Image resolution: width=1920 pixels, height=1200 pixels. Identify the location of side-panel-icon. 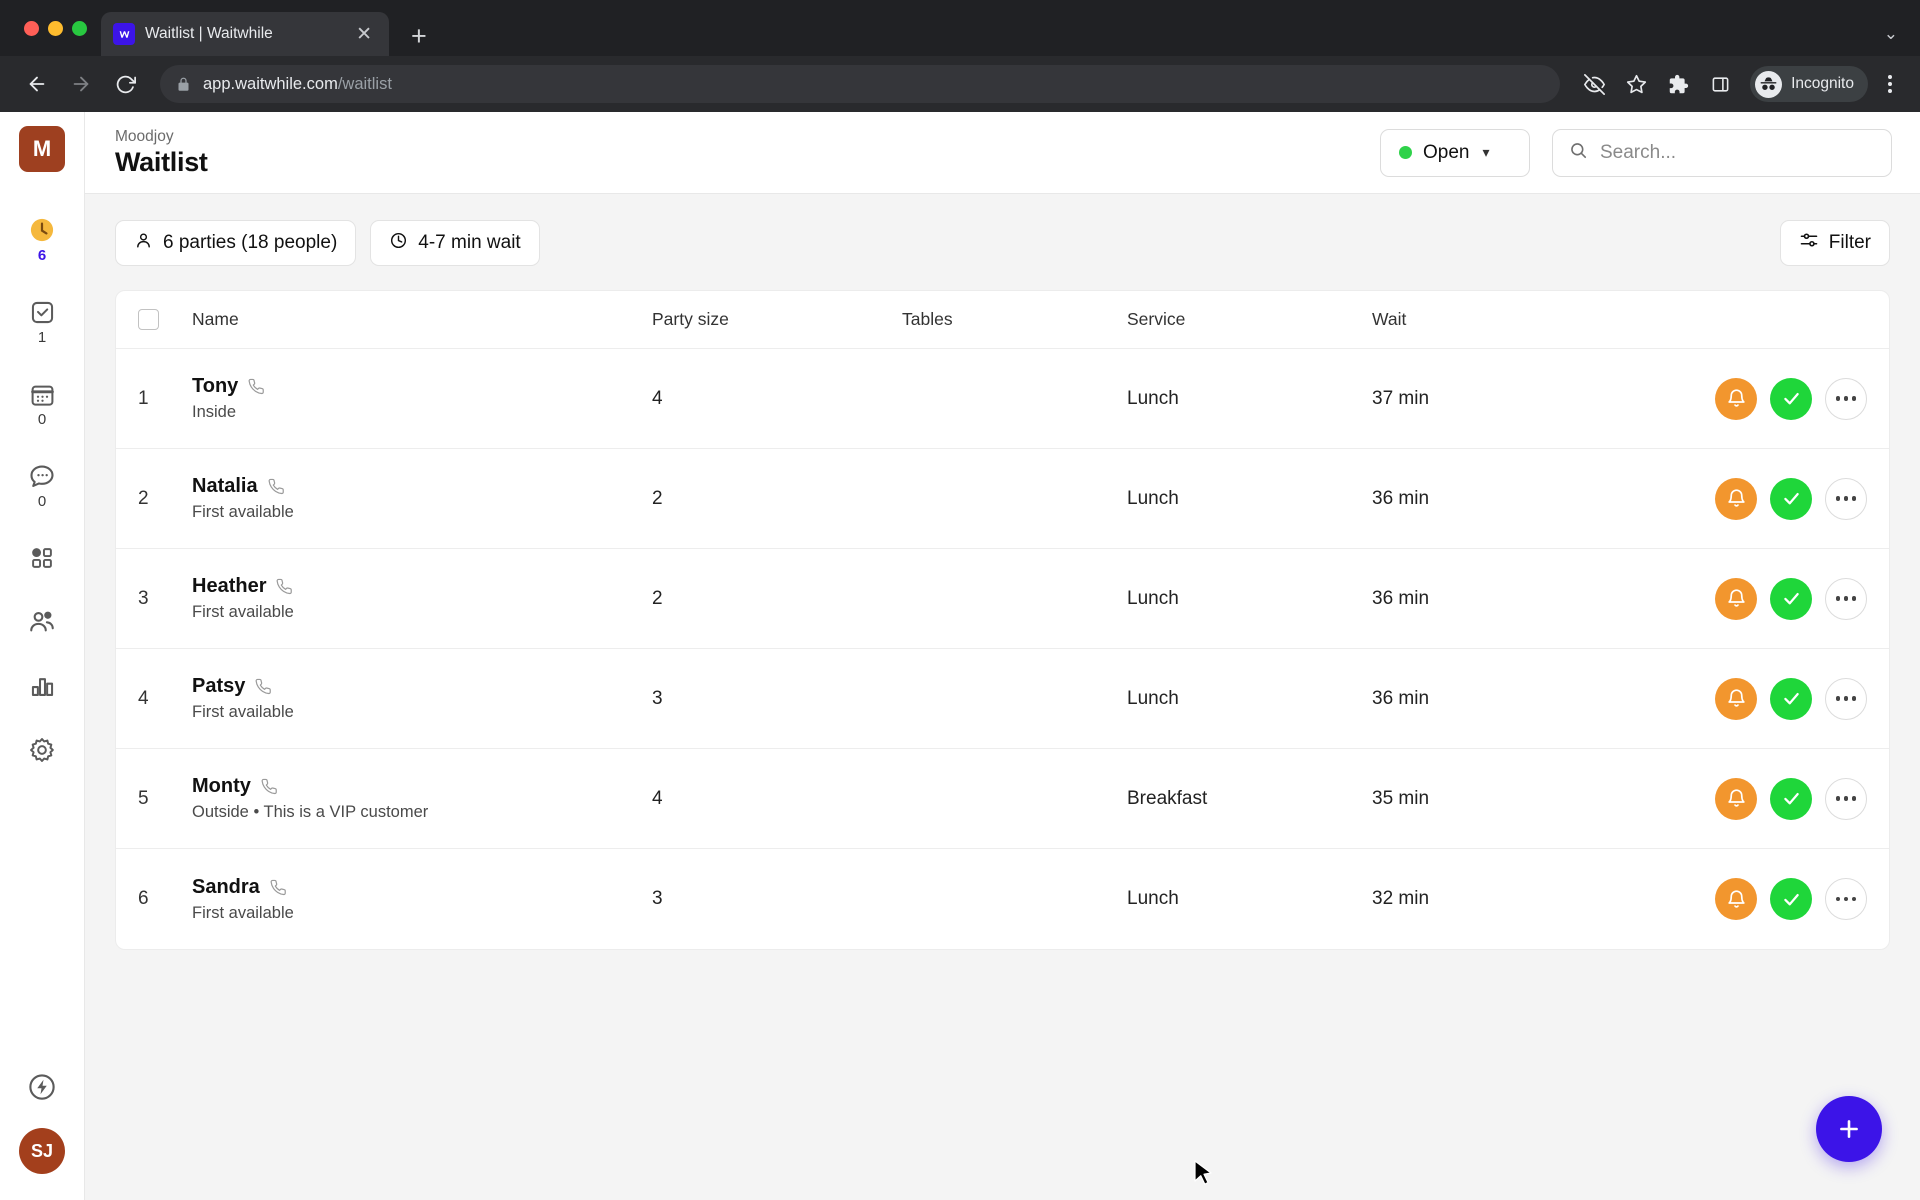
(1720, 84).